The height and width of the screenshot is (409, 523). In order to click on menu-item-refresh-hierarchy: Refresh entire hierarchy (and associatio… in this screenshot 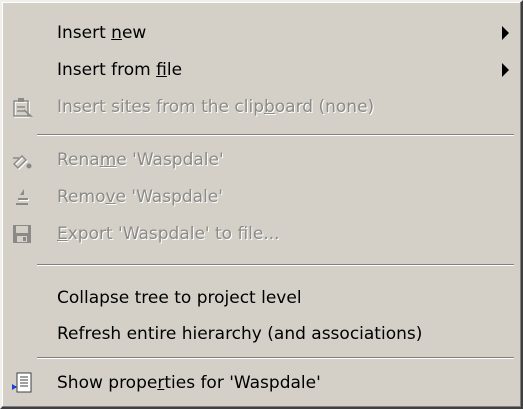, I will do `click(261, 334)`.